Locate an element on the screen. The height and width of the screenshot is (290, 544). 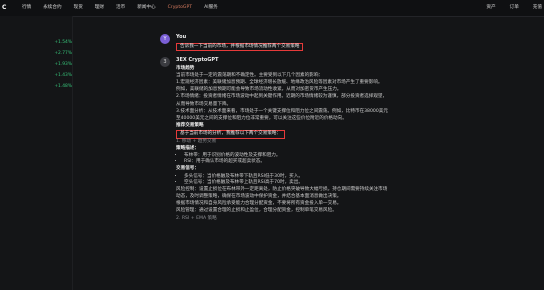
brand-logo: C is located at coordinates (11, 8).